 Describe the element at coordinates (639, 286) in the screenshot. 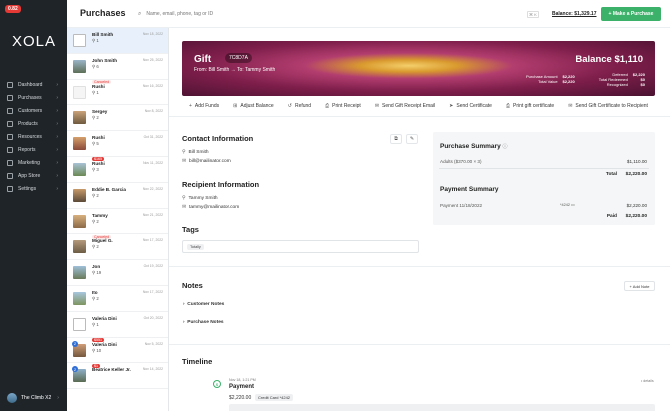

I see `add-note-button: + Add Note` at that location.